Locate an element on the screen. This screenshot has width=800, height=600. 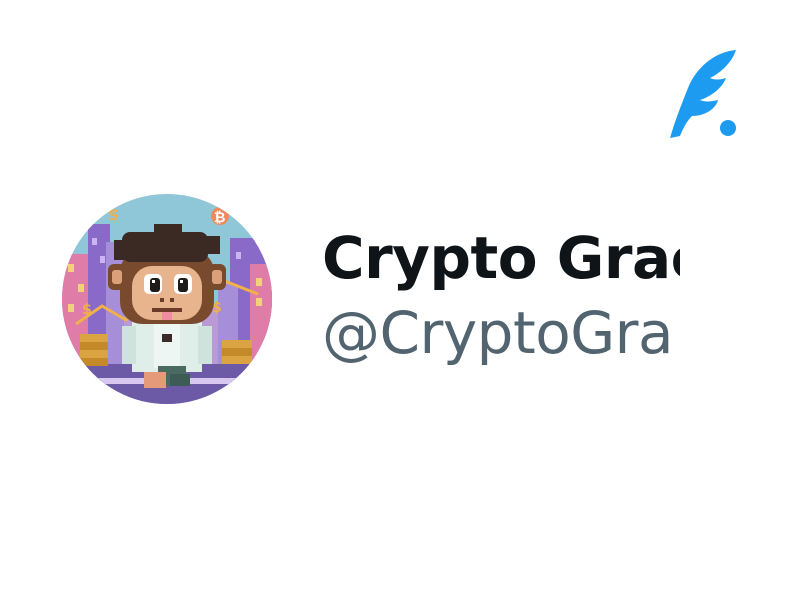
pixel-art-monkey-avatar-icon: $ ₿ $ $ is located at coordinates (167, 299).